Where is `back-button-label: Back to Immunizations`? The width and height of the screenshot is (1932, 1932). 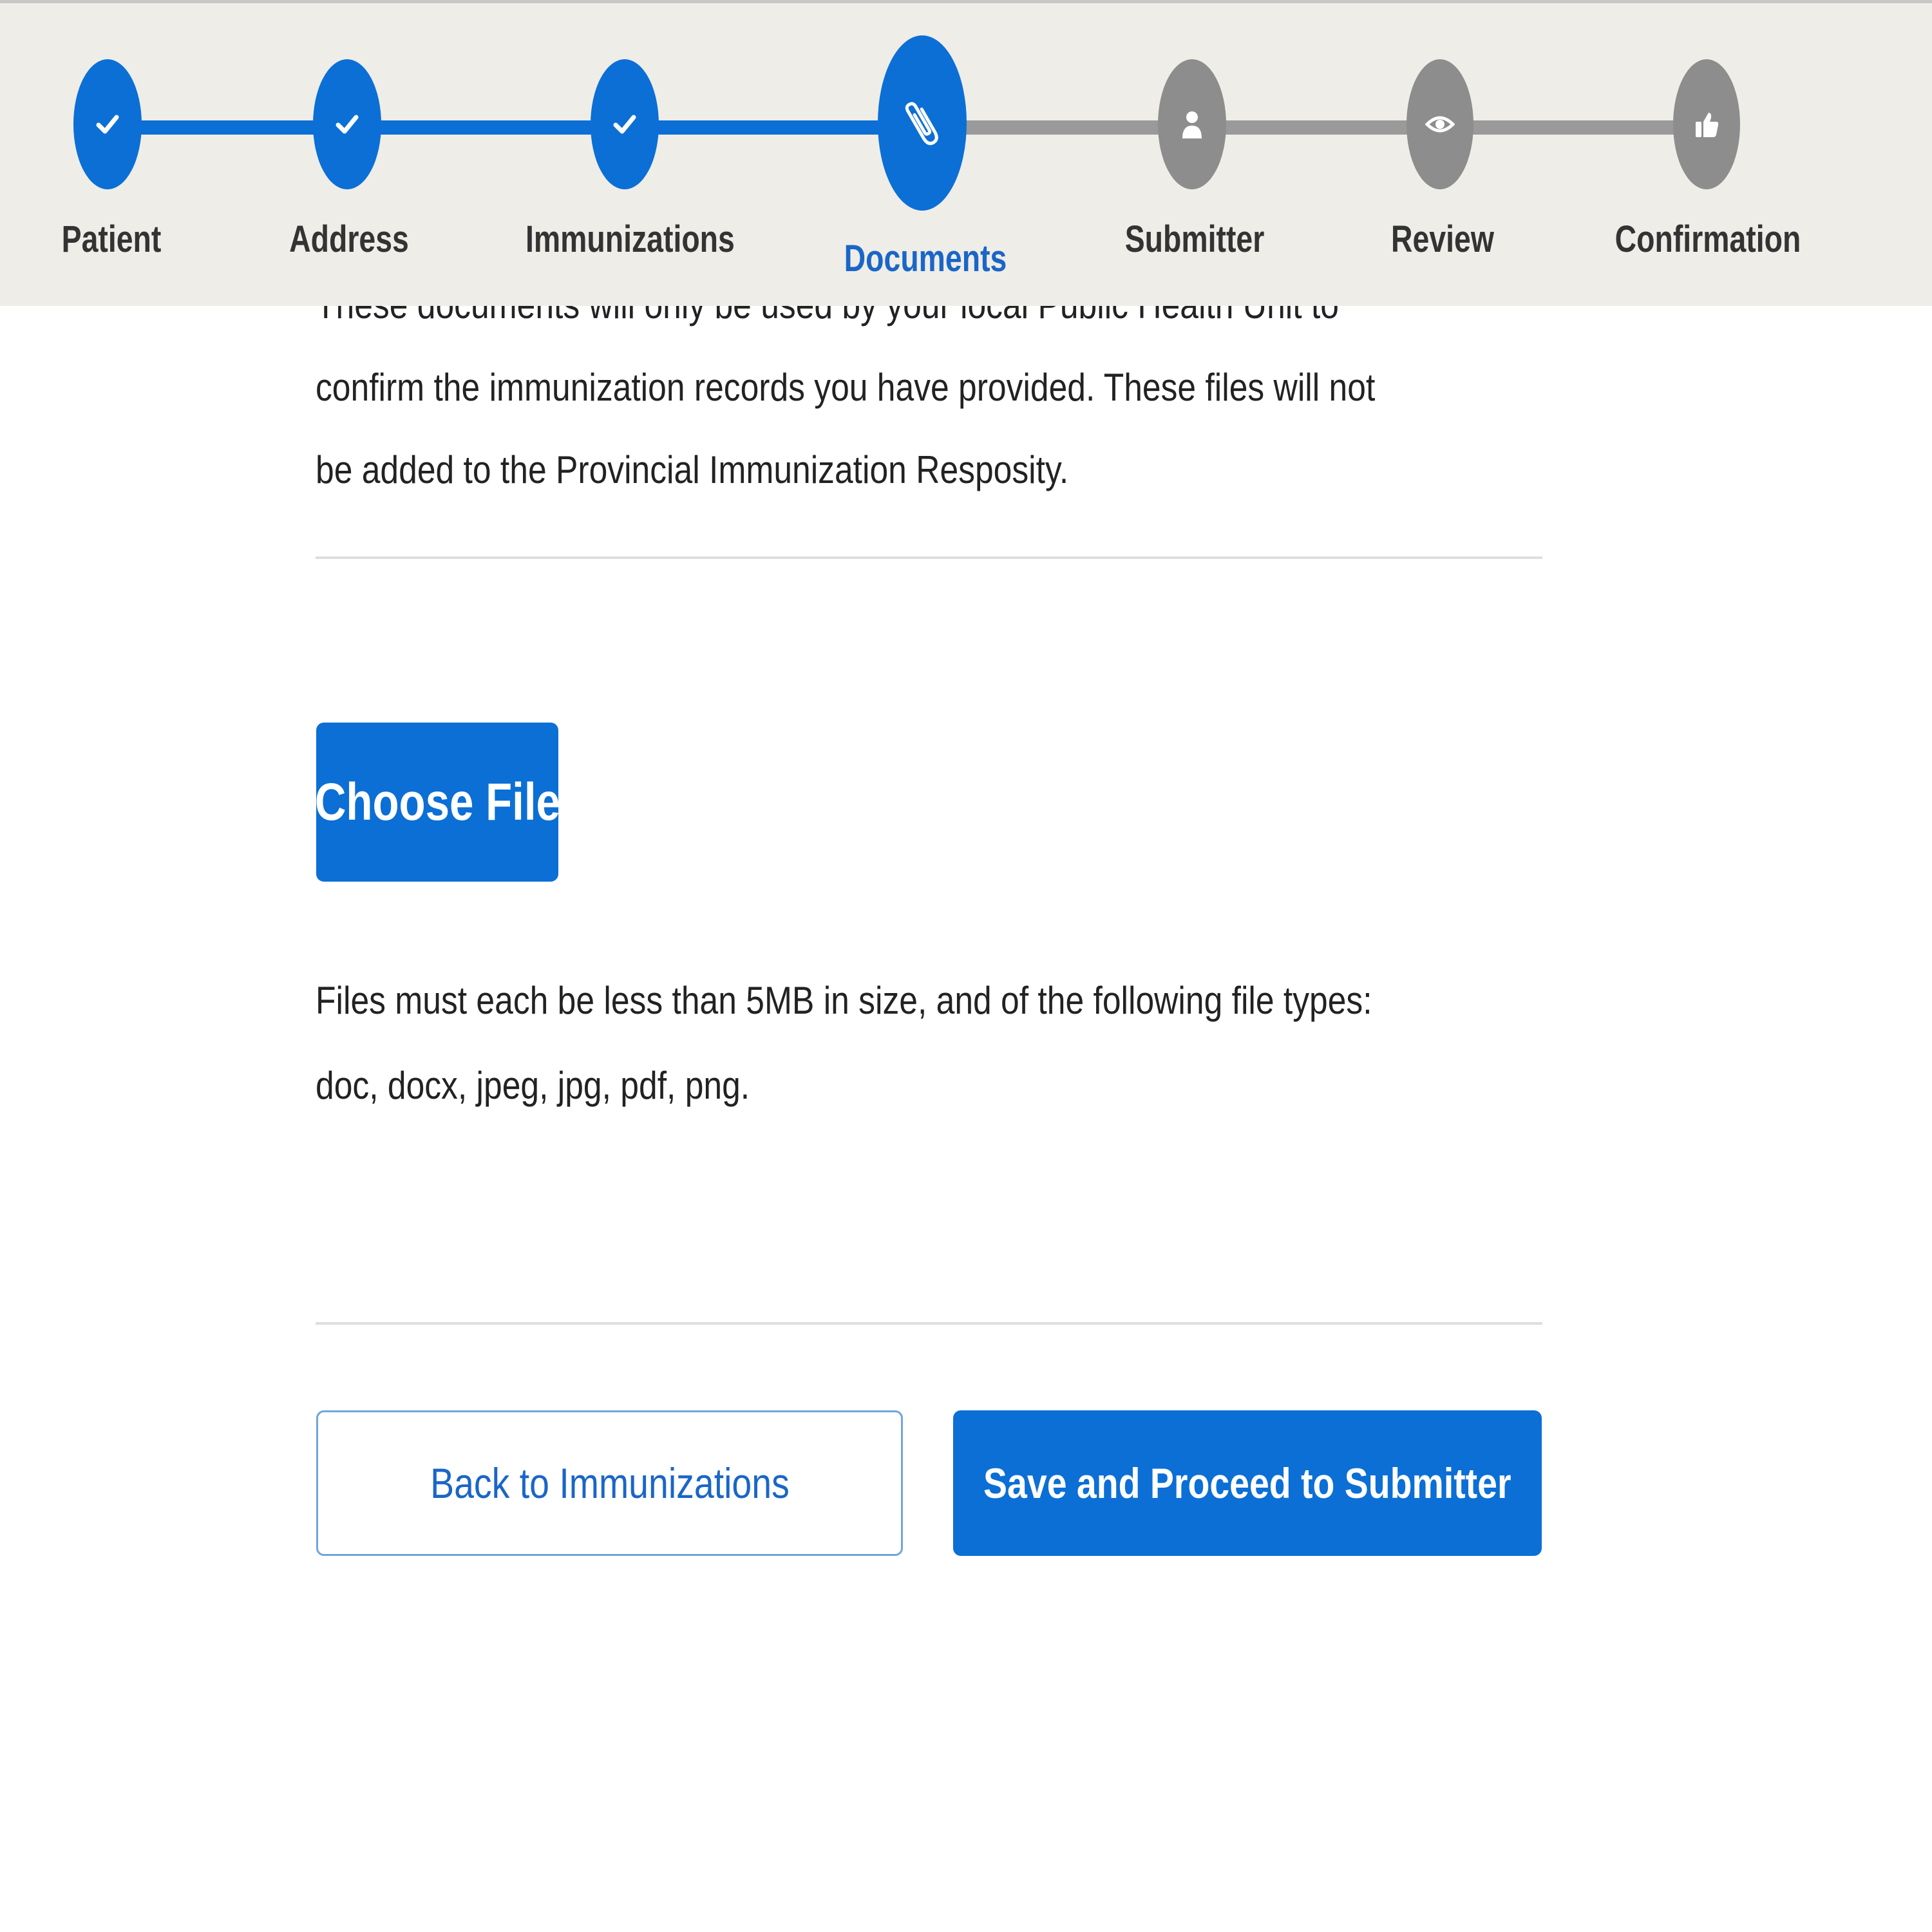 back-button-label: Back to Immunizations is located at coordinates (610, 1483).